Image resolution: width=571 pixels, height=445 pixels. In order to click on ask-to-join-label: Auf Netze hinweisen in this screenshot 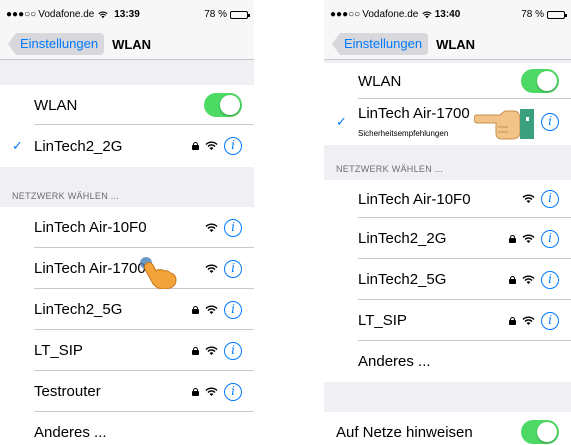, I will do `click(404, 432)`.